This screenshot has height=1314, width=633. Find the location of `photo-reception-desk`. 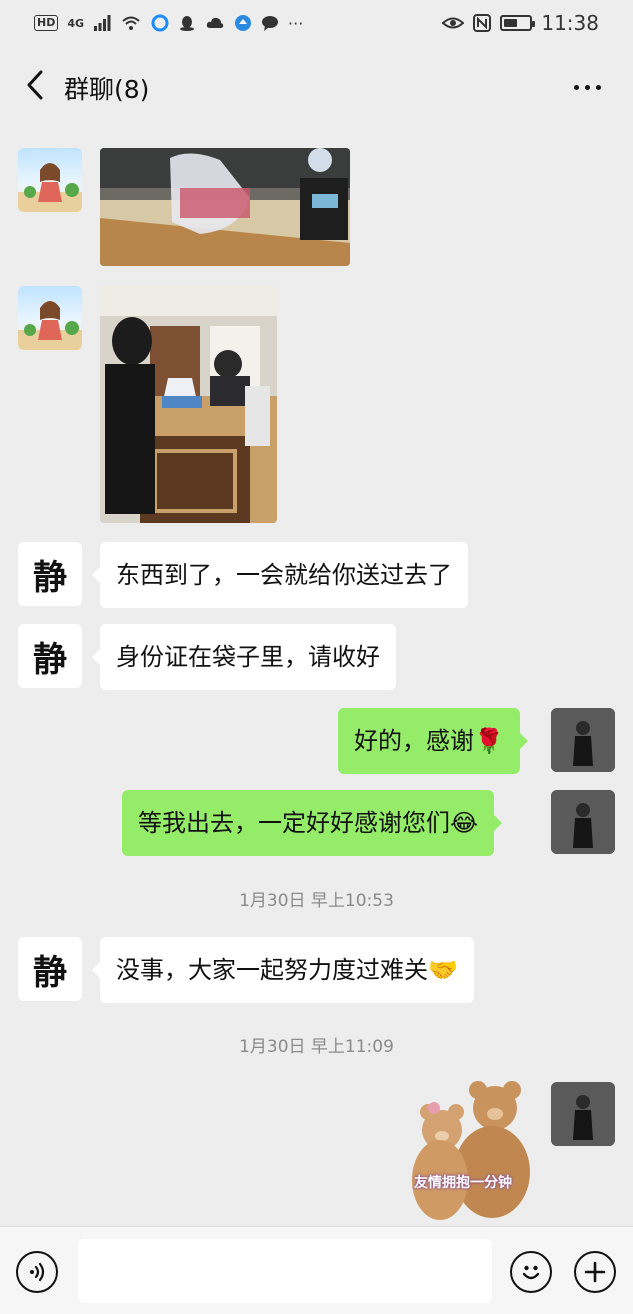

photo-reception-desk is located at coordinates (225, 207).